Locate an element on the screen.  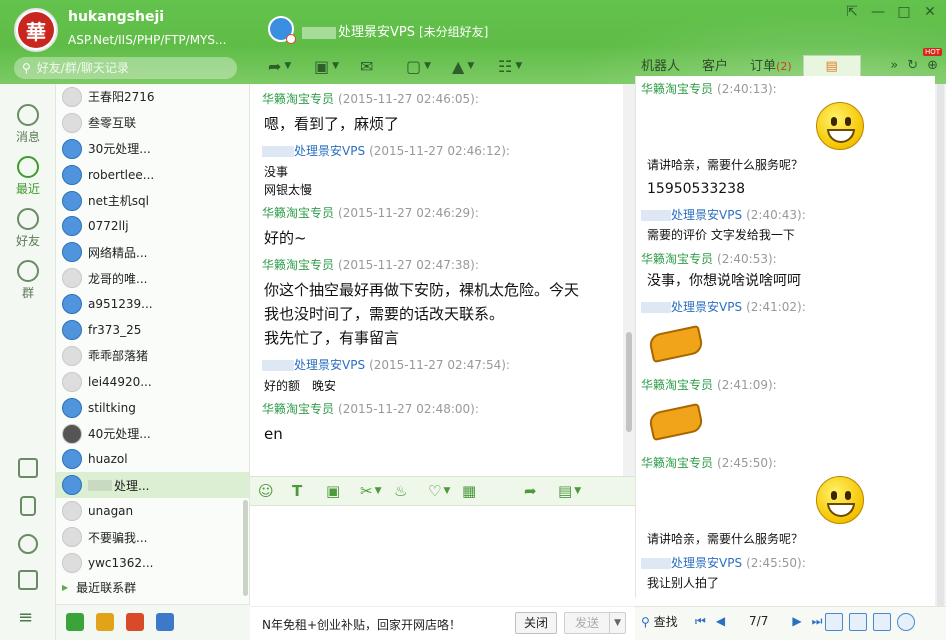
first-page-icon: ⏮ is located at coordinates (700, 621).